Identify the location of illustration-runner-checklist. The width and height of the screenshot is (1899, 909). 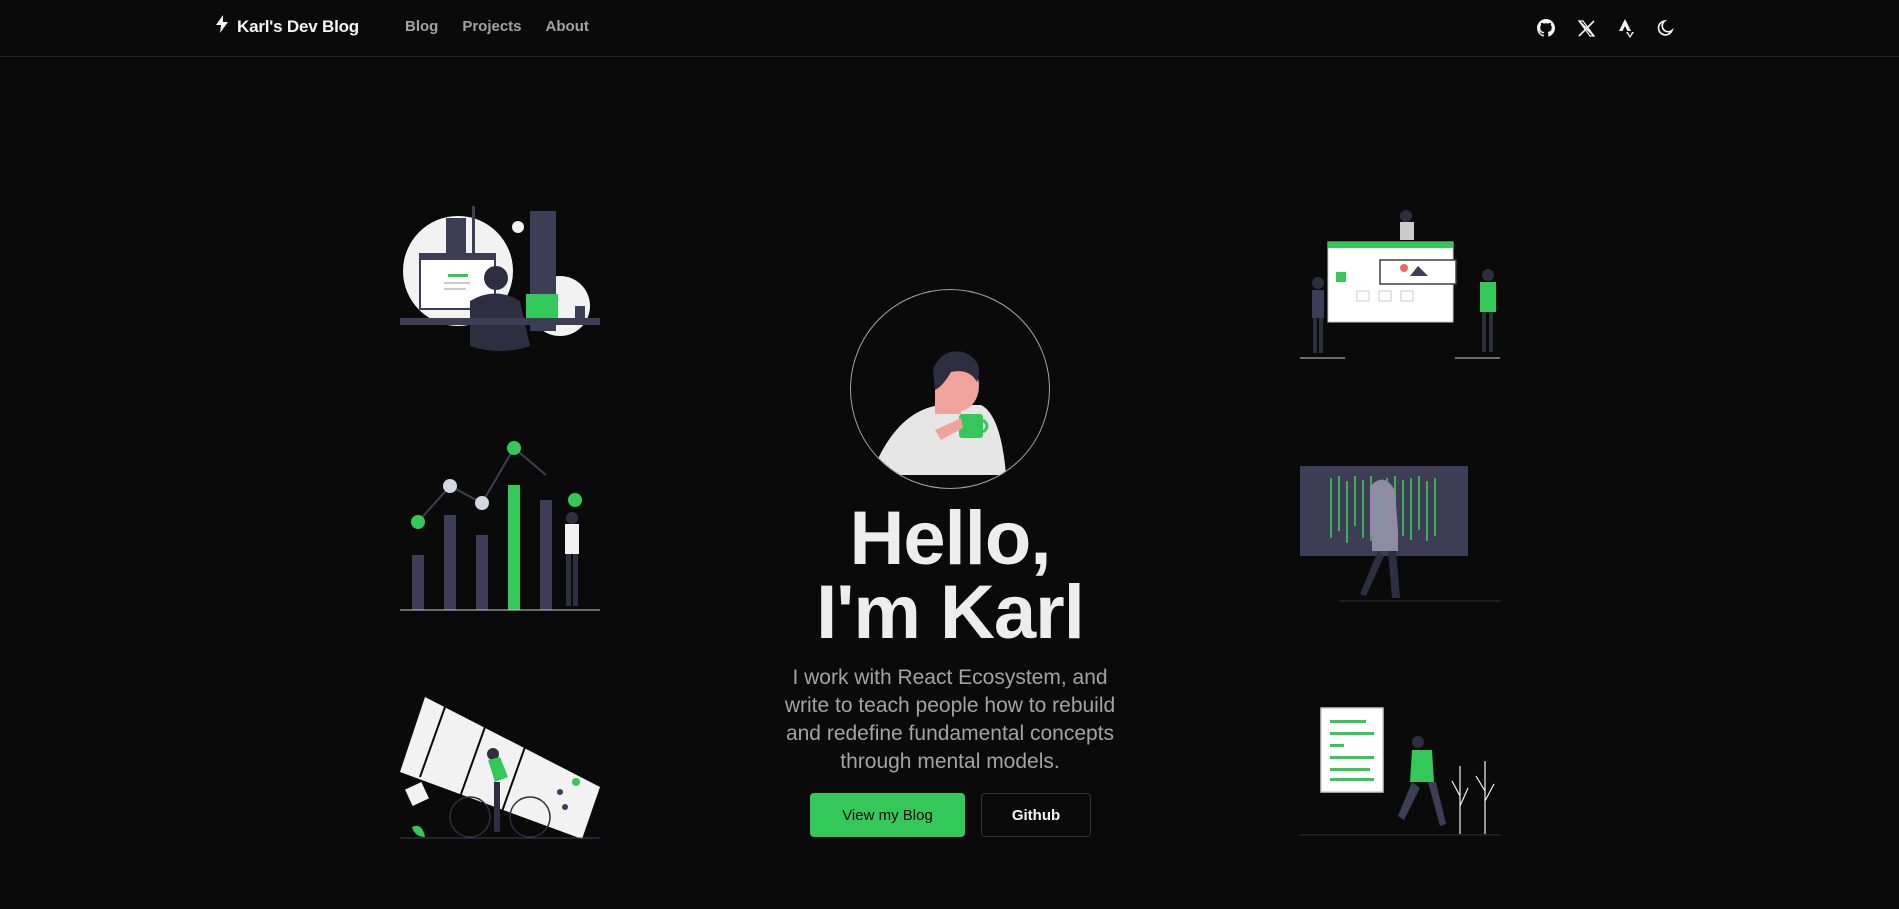
(1400, 771).